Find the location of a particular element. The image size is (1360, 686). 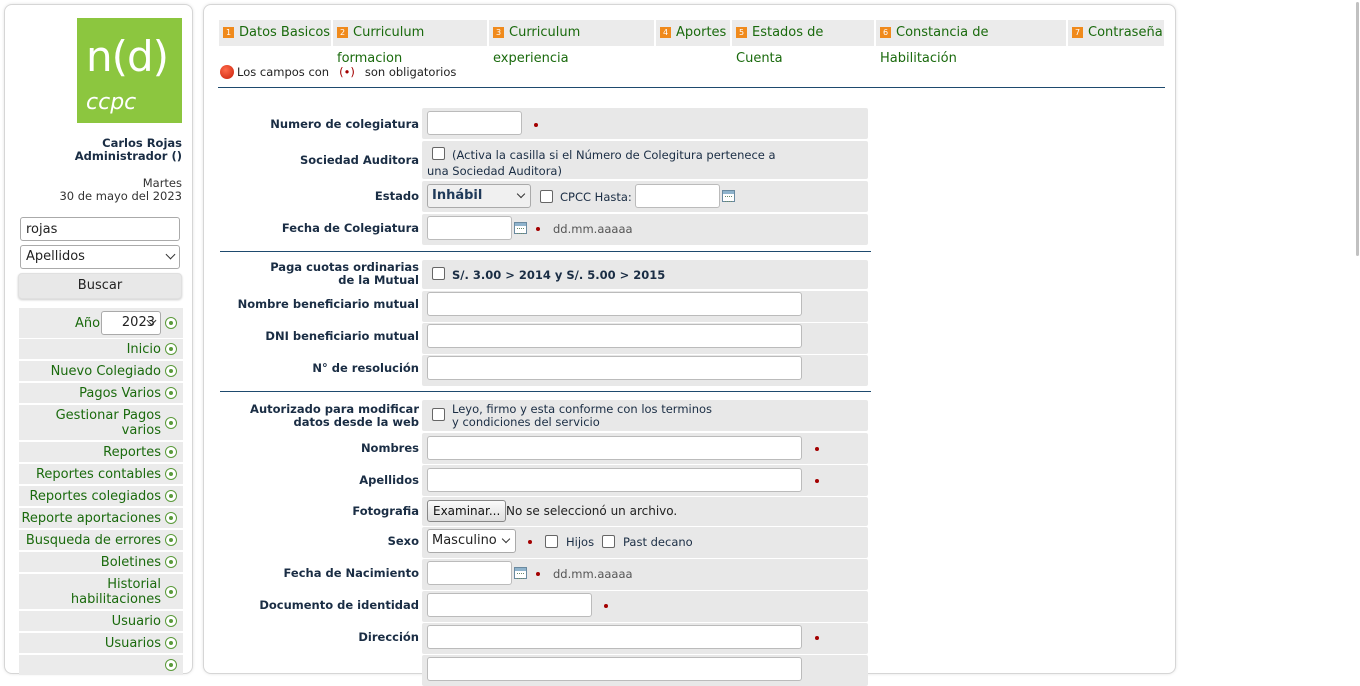

nav-reportes: Reportes is located at coordinates (101, 452).